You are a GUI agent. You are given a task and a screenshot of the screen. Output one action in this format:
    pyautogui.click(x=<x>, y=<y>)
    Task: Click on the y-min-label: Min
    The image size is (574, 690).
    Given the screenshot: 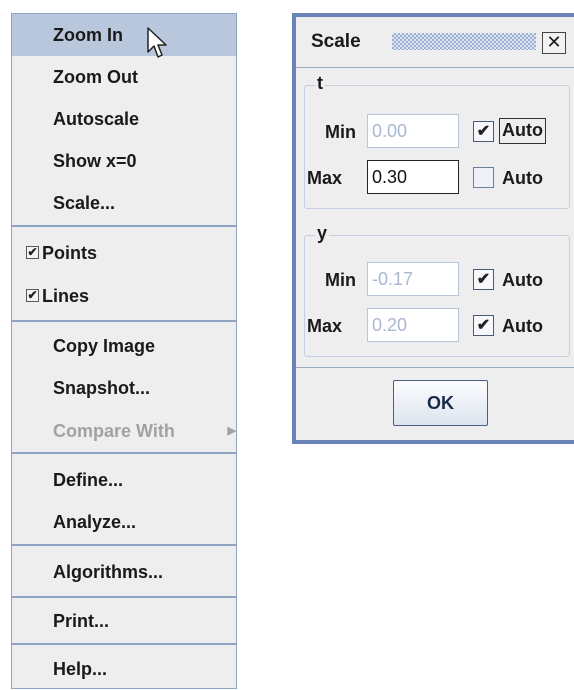 What is the action you would take?
    pyautogui.click(x=340, y=280)
    